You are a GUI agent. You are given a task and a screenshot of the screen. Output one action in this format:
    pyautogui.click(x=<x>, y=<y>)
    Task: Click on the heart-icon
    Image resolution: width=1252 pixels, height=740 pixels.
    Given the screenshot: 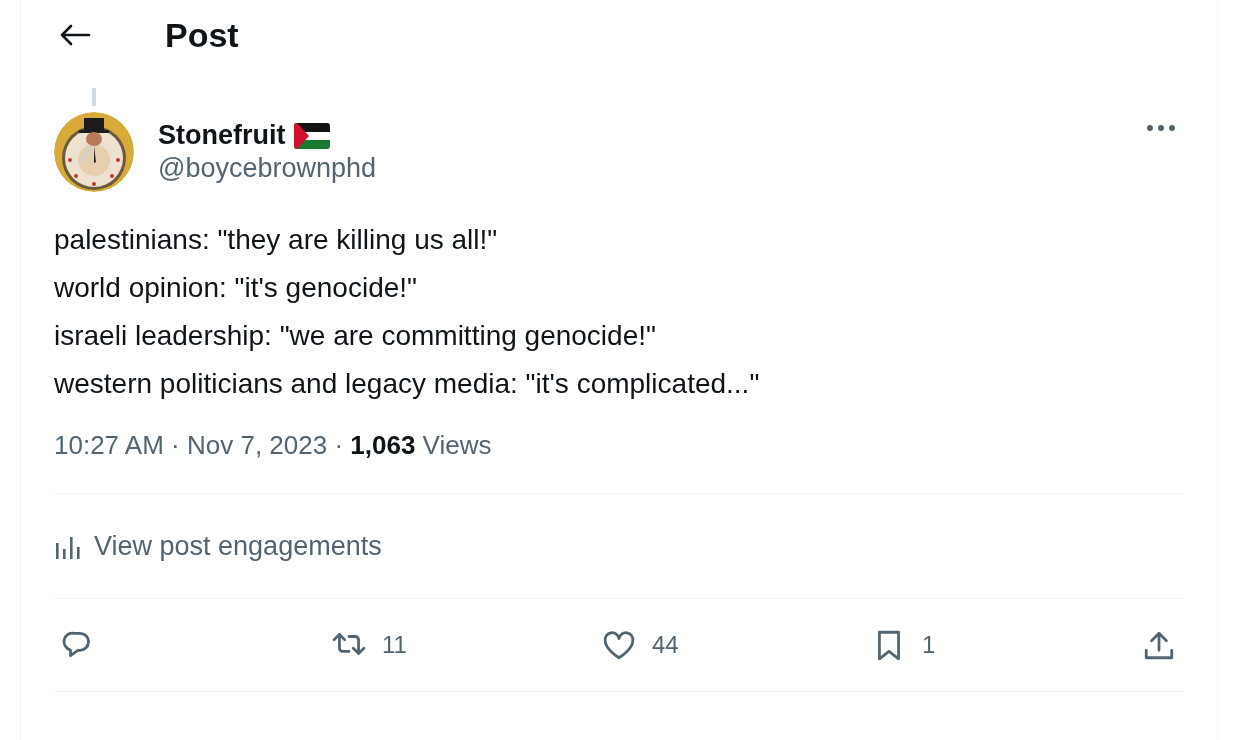 What is the action you would take?
    pyautogui.click(x=619, y=645)
    